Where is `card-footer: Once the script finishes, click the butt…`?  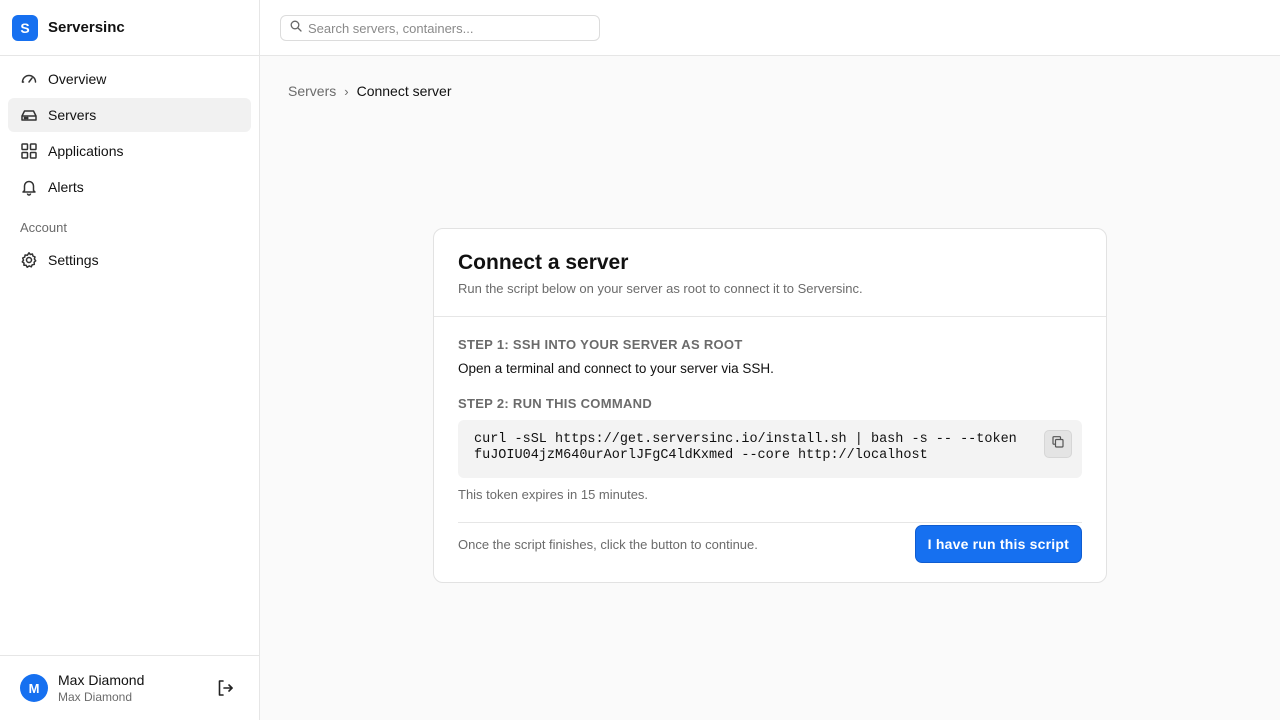 card-footer: Once the script finishes, click the butt… is located at coordinates (770, 544).